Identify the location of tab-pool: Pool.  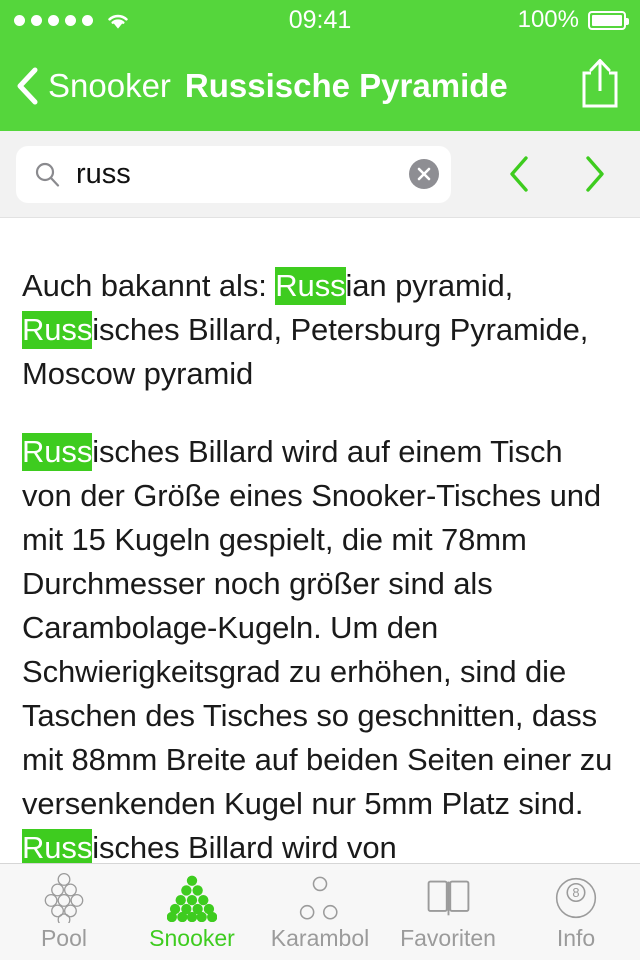
(64, 912).